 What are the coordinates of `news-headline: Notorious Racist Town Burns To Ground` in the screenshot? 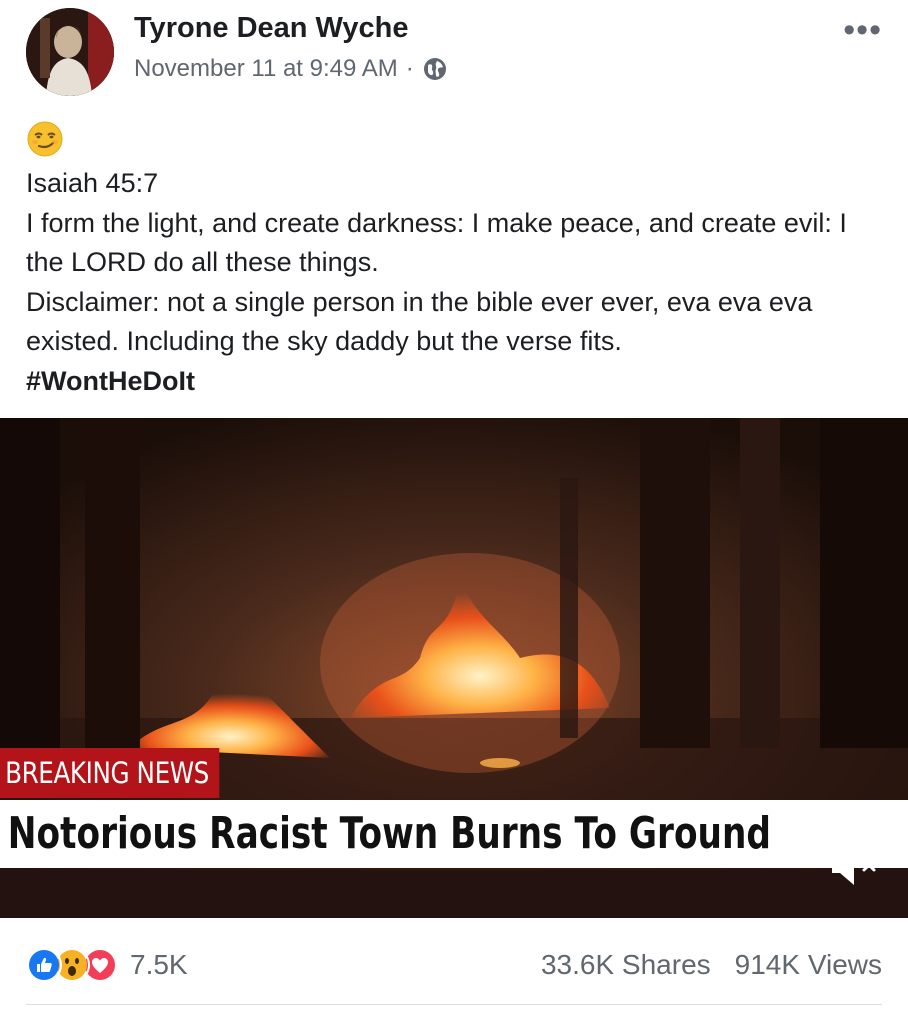 It's located at (454, 834).